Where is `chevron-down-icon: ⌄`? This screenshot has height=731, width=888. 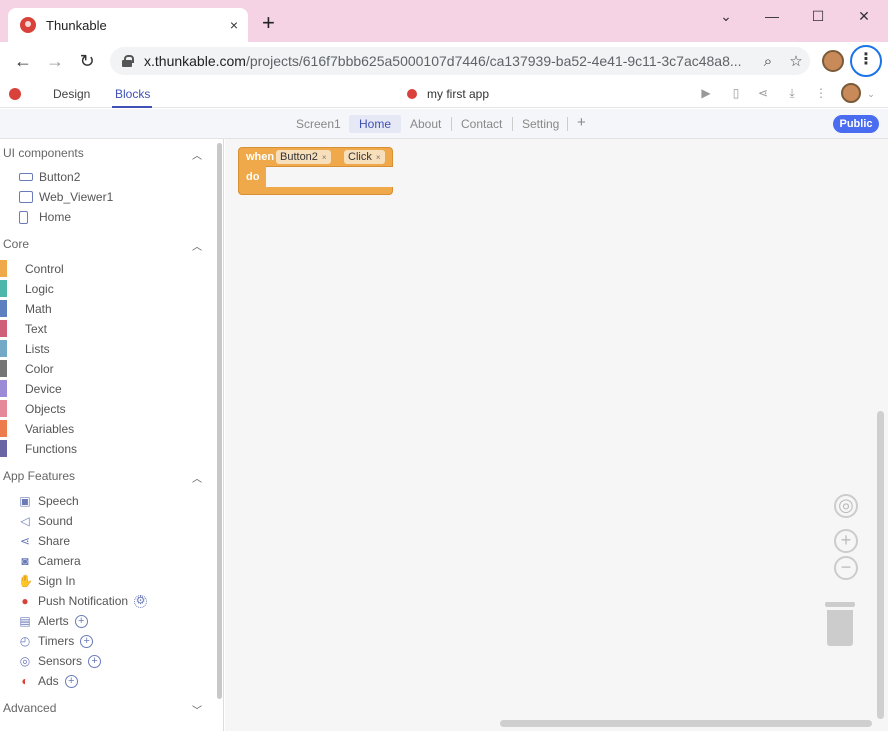 chevron-down-icon: ⌄ is located at coordinates (871, 94).